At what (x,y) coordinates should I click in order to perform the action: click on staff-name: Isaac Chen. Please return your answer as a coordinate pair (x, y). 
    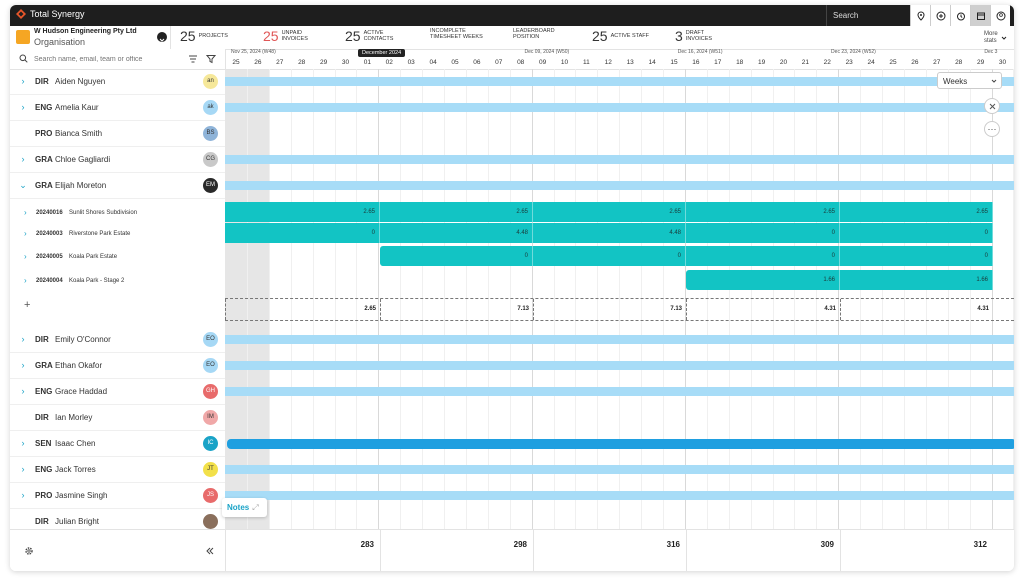
    Looking at the image, I should click on (75, 443).